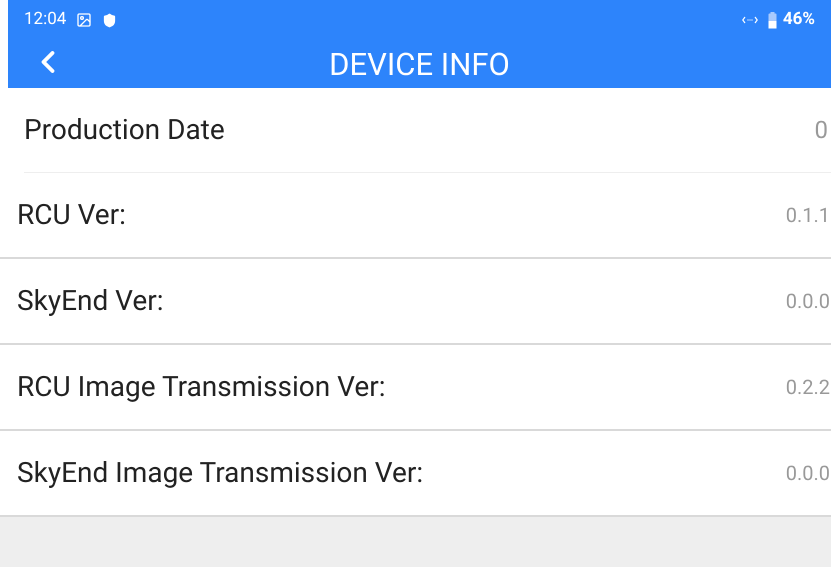 This screenshot has height=567, width=831. What do you see at coordinates (220, 473) in the screenshot?
I see `row-label: SkyEnd Image Transmission Ver:` at bounding box center [220, 473].